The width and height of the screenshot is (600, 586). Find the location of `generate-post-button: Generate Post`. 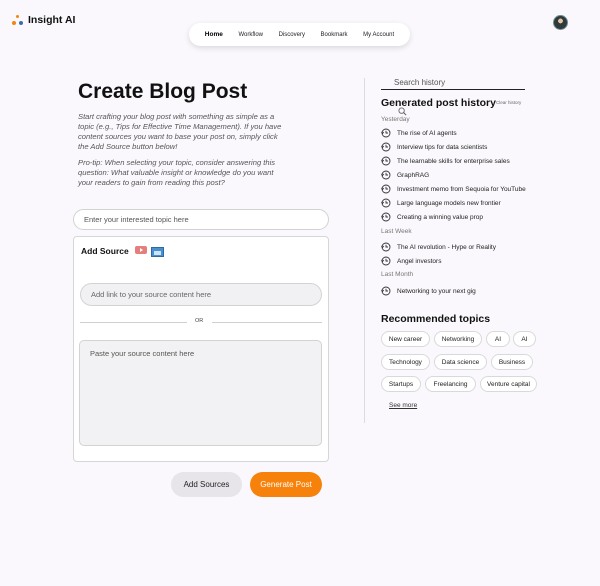

generate-post-button: Generate Post is located at coordinates (286, 484).